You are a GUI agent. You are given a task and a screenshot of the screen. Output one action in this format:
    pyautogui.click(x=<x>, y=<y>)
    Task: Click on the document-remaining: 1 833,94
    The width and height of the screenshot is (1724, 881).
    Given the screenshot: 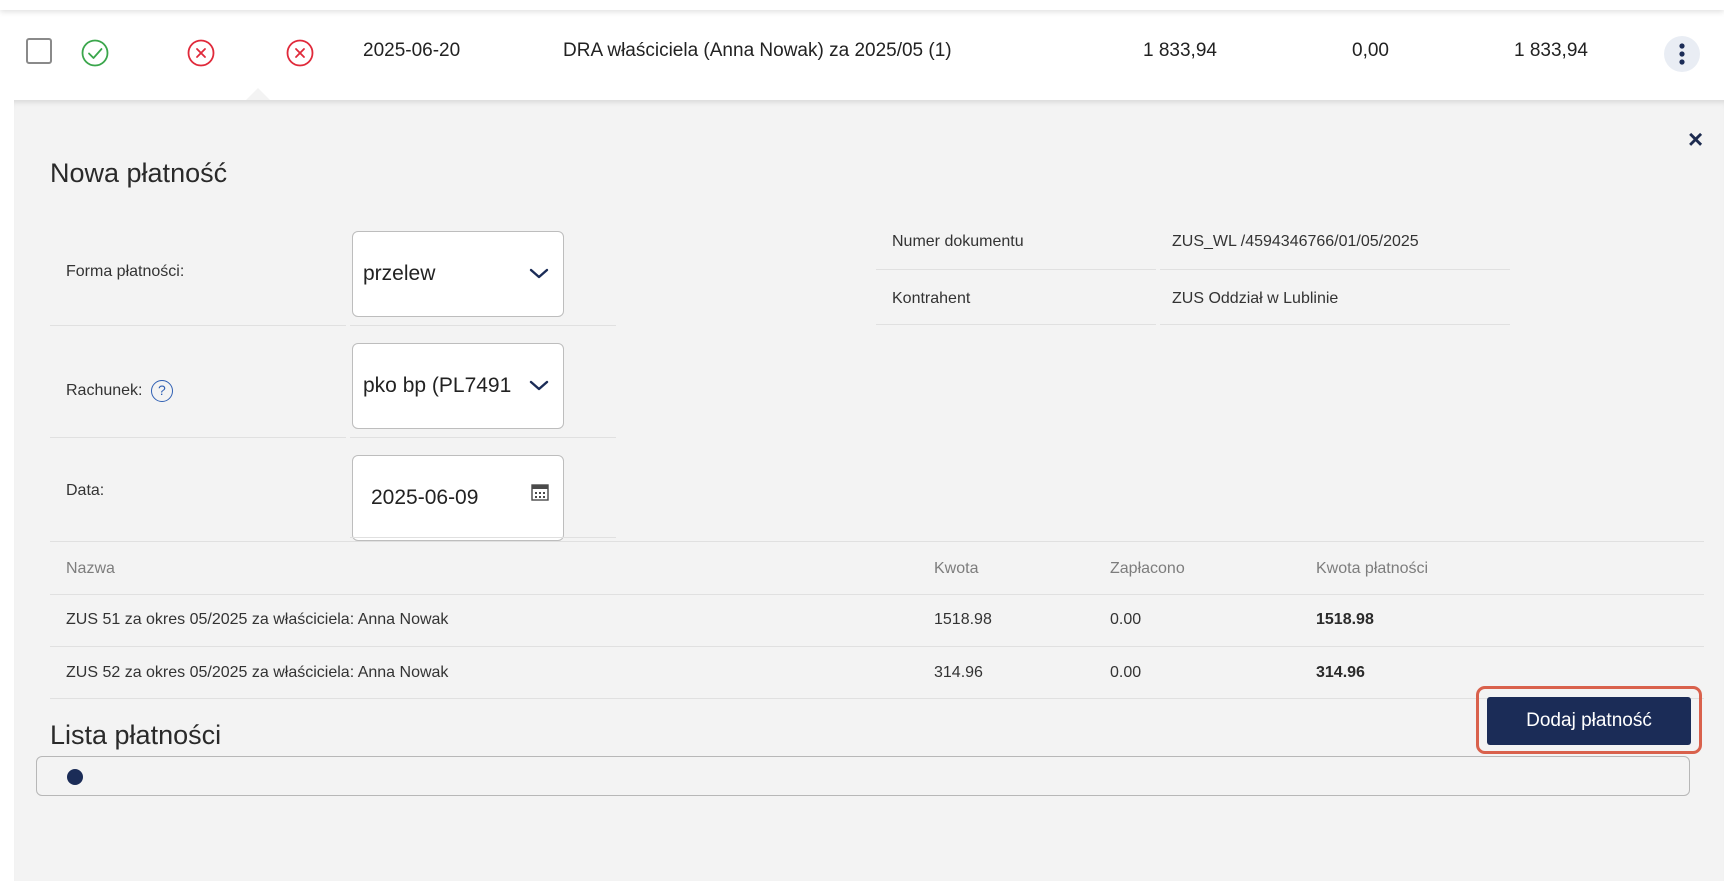 What is the action you would take?
    pyautogui.click(x=1551, y=50)
    